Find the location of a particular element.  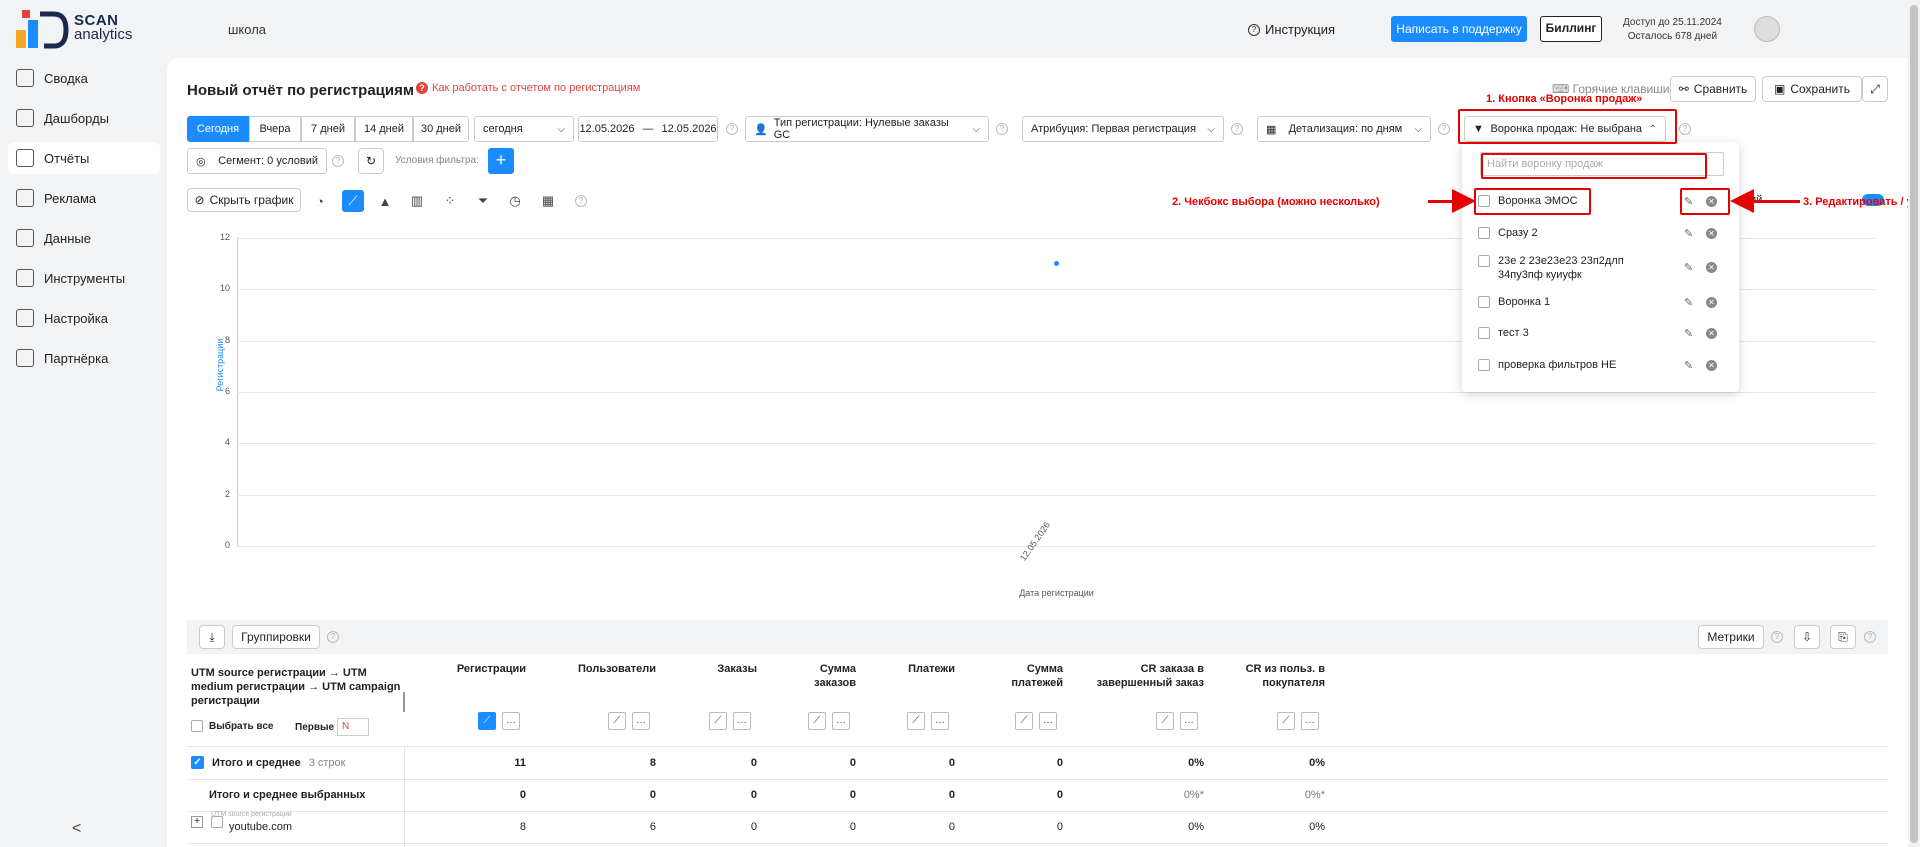

add-condition-button: + is located at coordinates (501, 161).